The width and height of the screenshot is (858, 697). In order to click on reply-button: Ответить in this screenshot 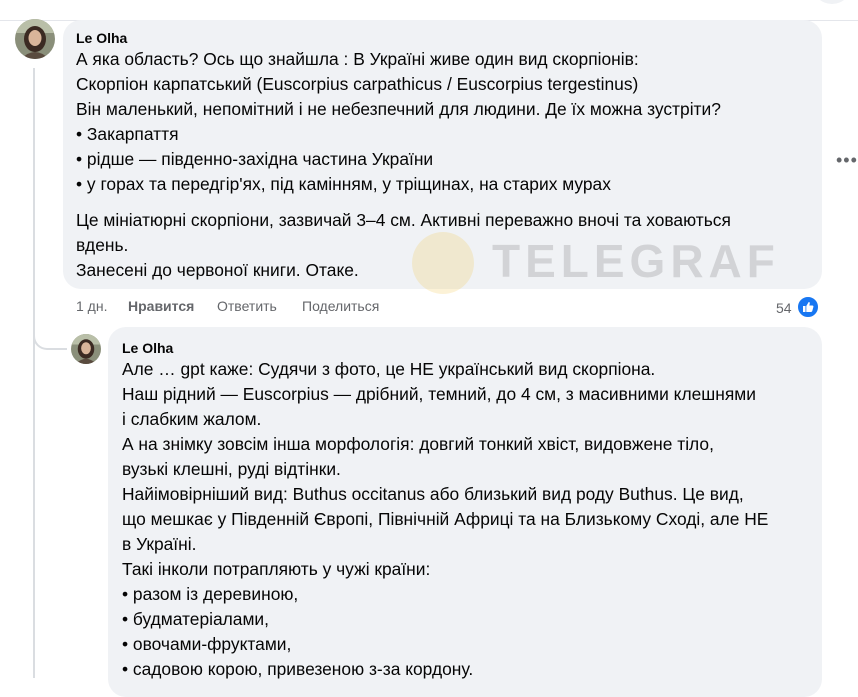, I will do `click(247, 306)`.